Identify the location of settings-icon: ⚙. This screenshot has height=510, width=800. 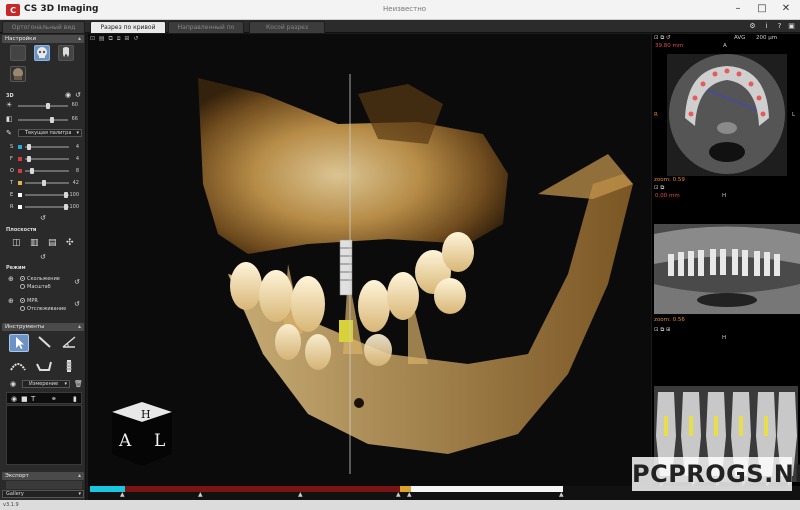
(752, 26).